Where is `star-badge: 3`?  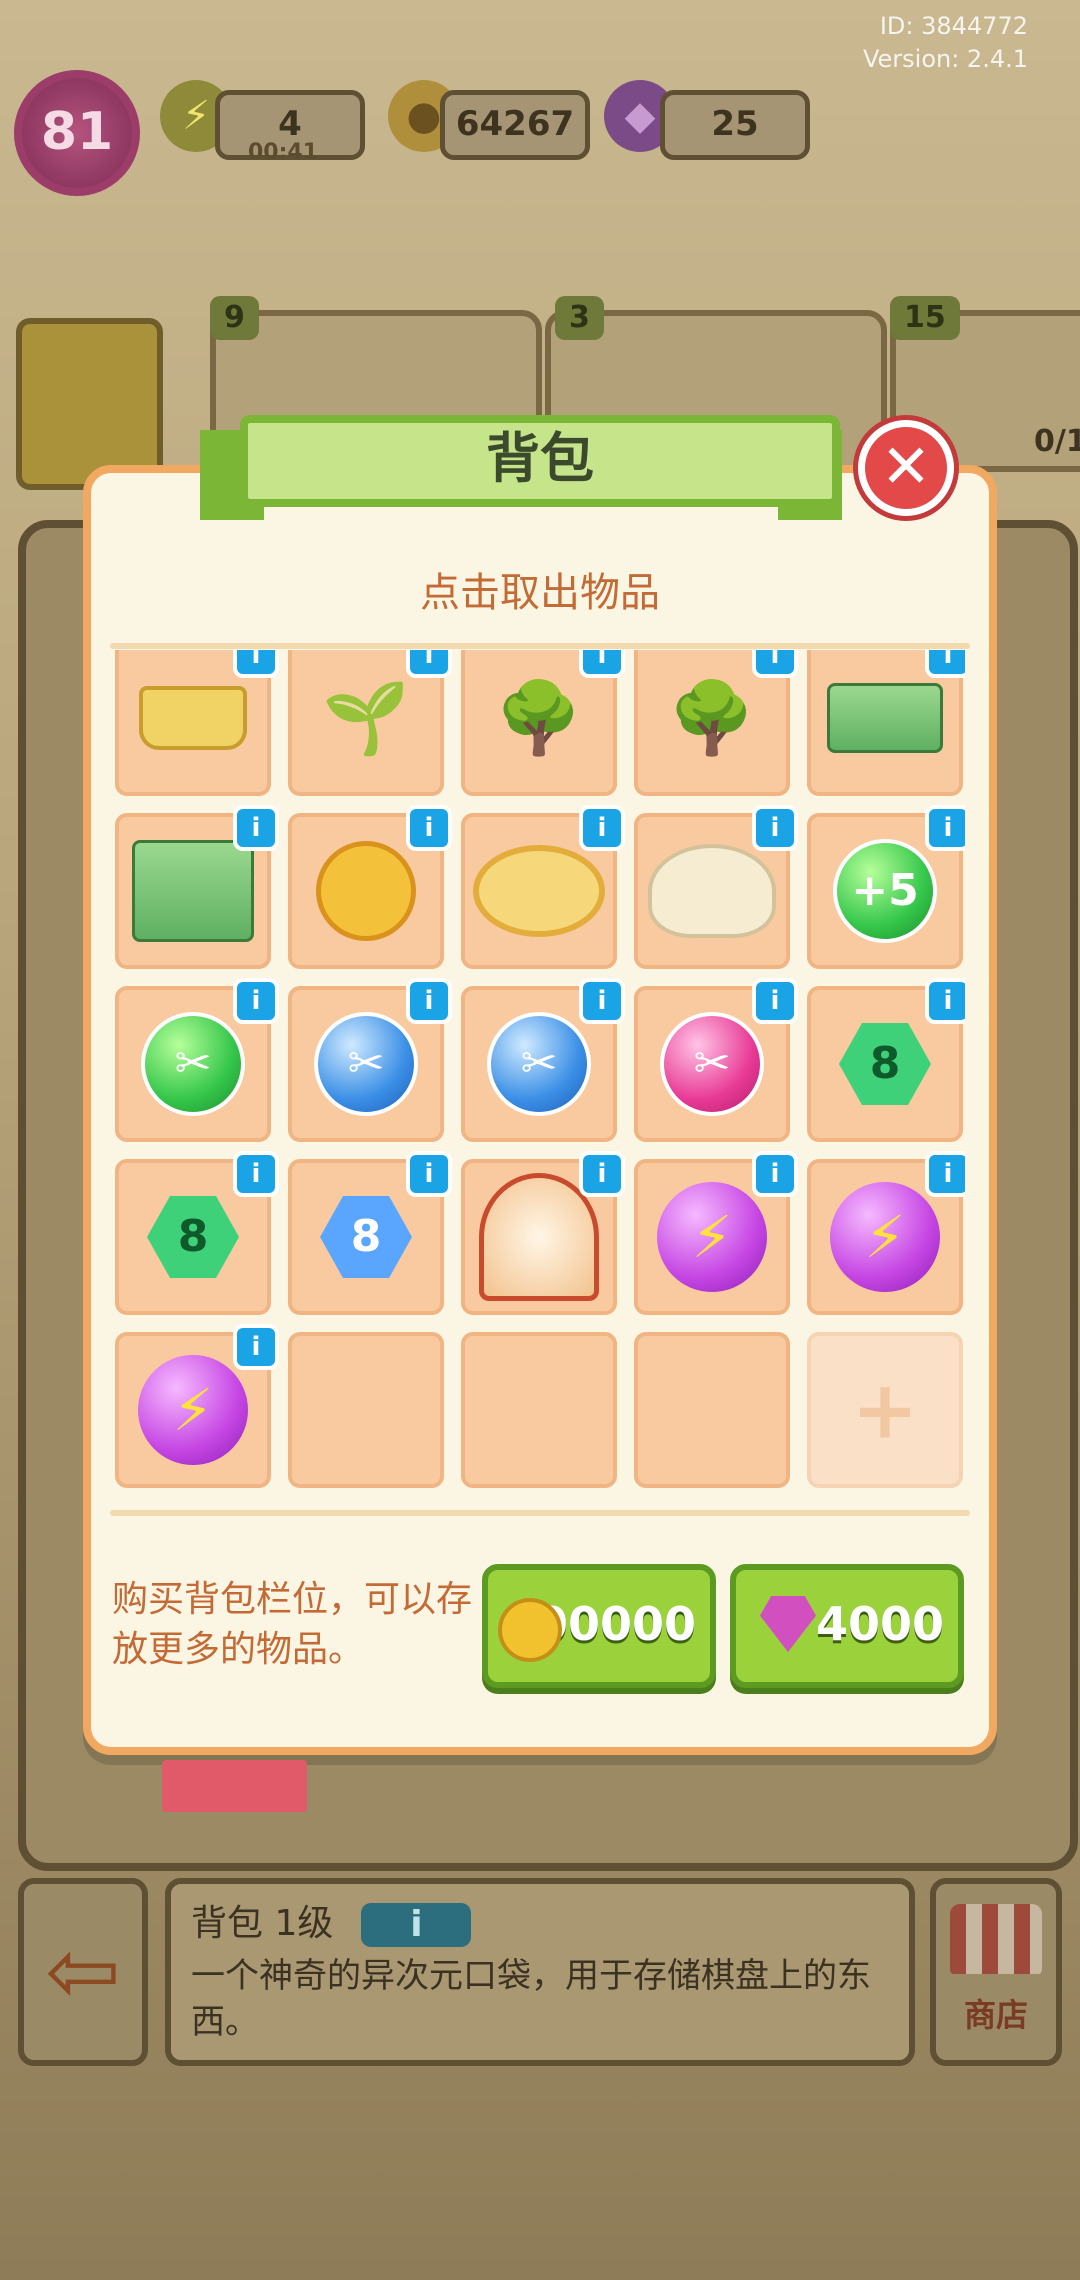
star-badge: 3 is located at coordinates (579, 318).